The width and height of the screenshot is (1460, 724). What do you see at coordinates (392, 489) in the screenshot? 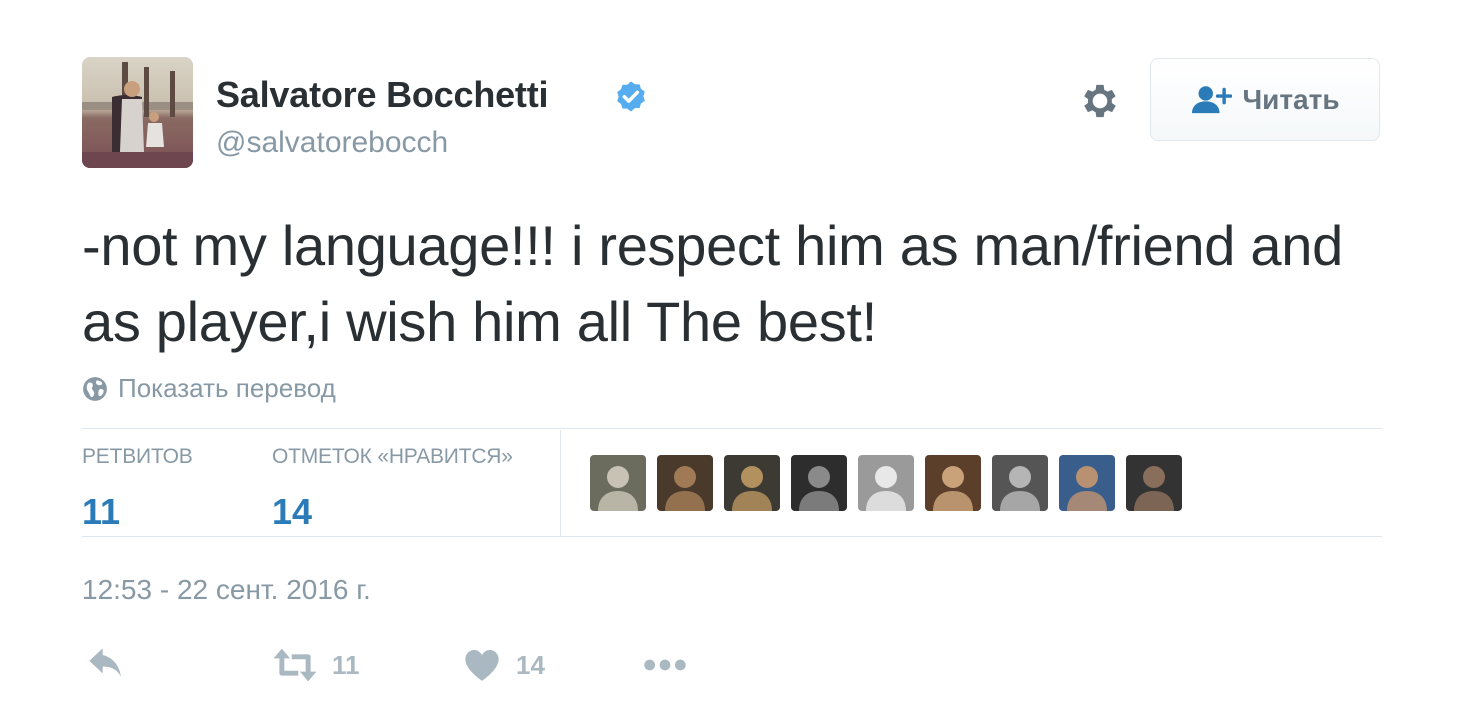
I see `likes-stat: ОТМЕТОК «НРАВИТСЯ» 14` at bounding box center [392, 489].